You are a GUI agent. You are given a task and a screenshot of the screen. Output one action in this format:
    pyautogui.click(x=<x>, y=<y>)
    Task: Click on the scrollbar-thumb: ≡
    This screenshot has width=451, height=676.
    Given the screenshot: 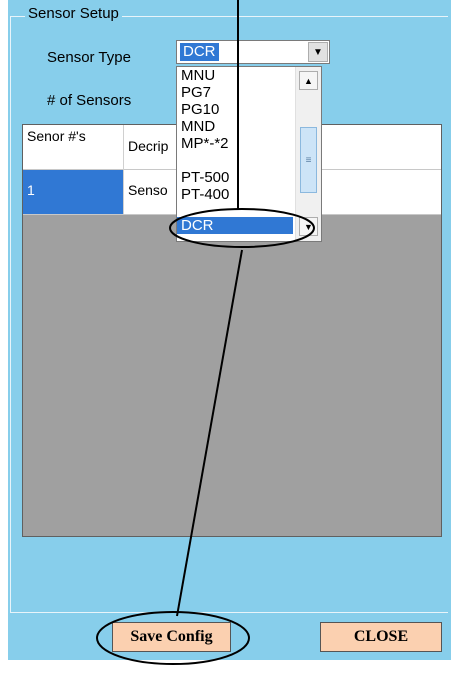 What is the action you would take?
    pyautogui.click(x=308, y=160)
    